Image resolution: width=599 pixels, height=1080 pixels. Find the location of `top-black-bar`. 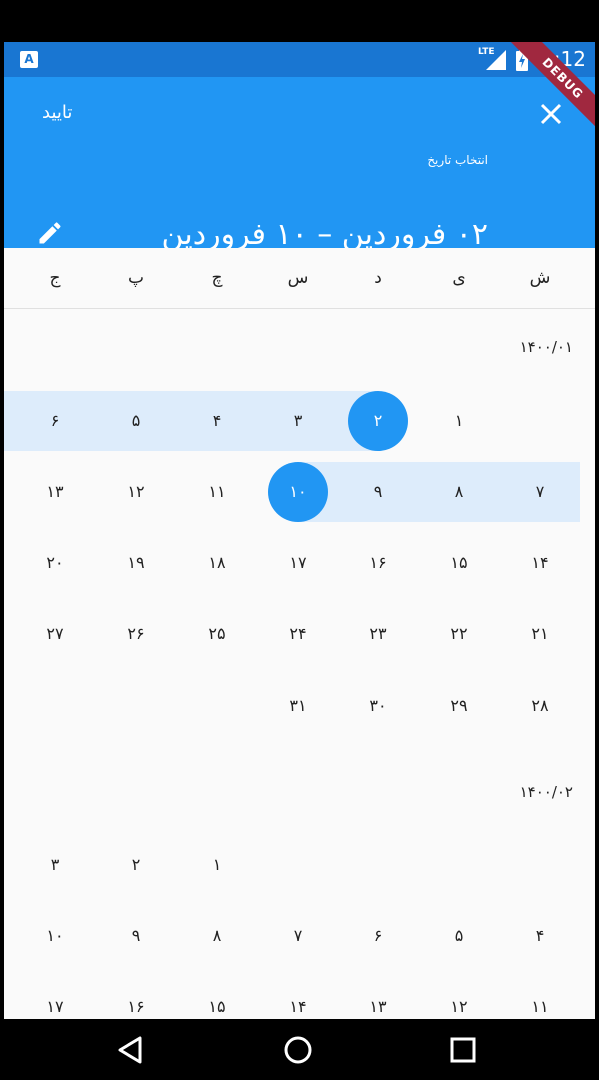

top-black-bar is located at coordinates (299, 21).